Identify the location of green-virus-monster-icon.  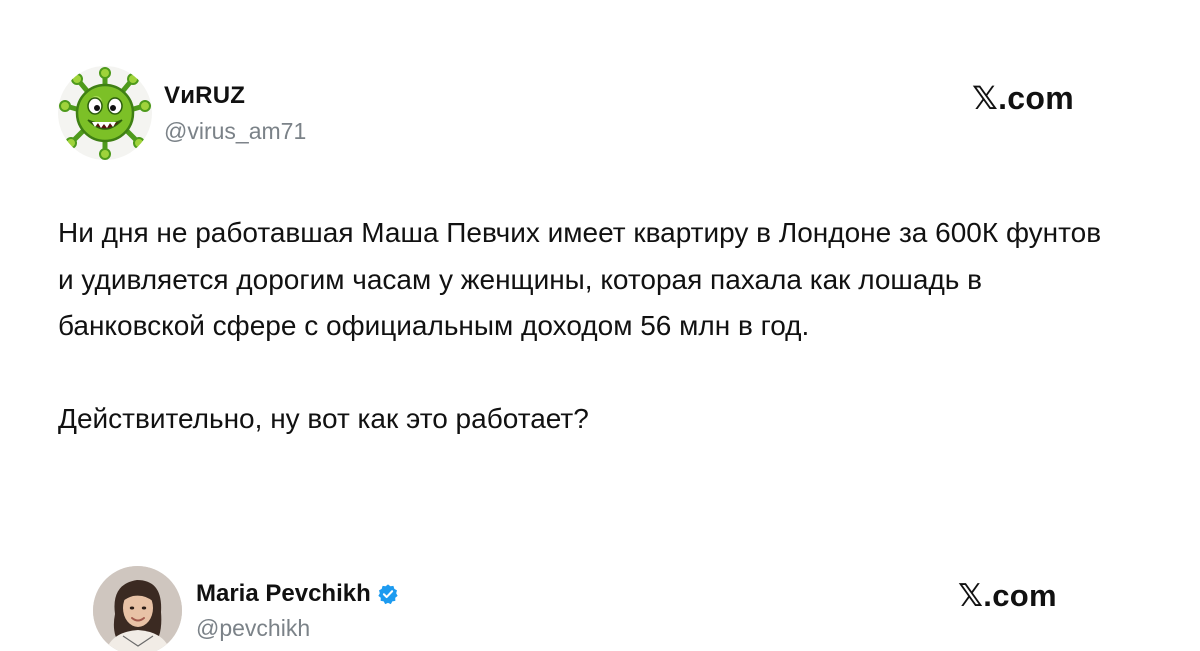
(105, 113).